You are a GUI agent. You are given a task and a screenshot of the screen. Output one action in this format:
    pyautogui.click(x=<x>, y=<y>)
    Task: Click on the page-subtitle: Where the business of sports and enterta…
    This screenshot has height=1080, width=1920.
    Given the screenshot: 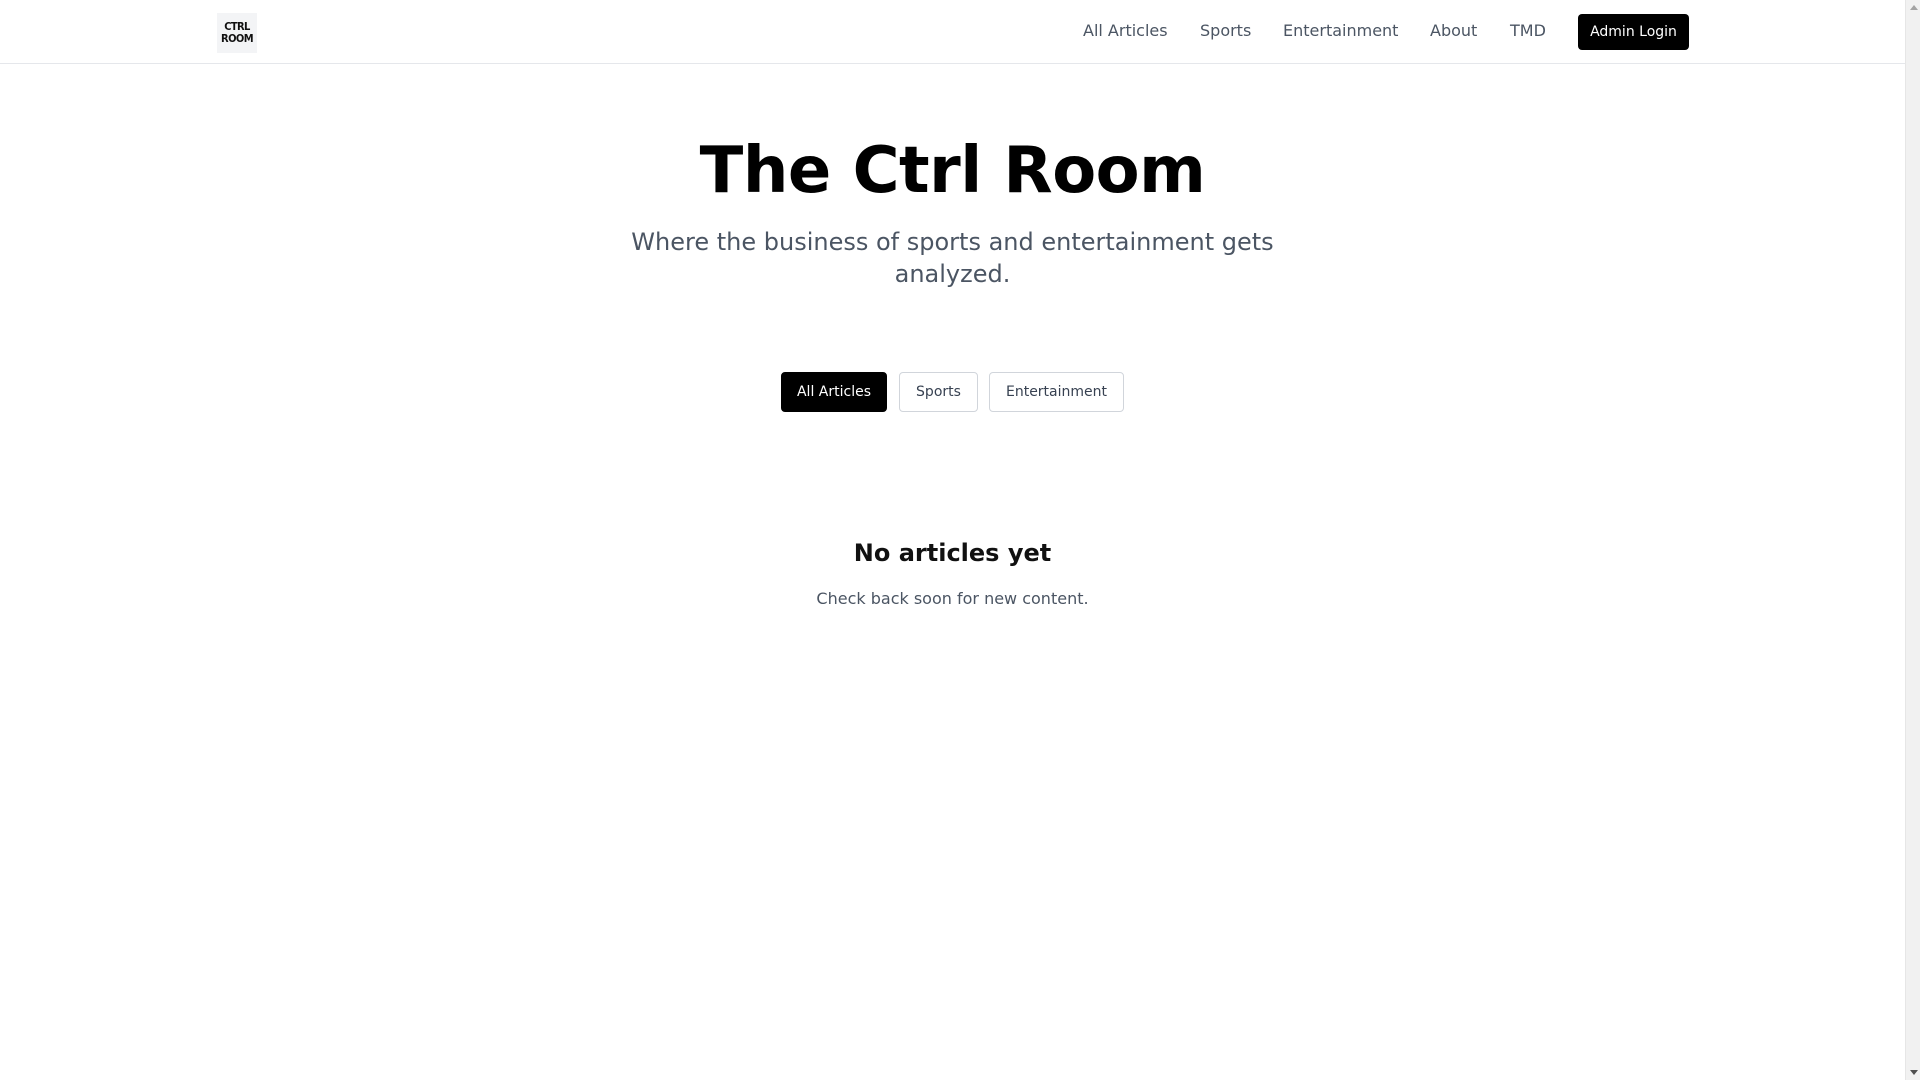 What is the action you would take?
    pyautogui.click(x=952, y=258)
    